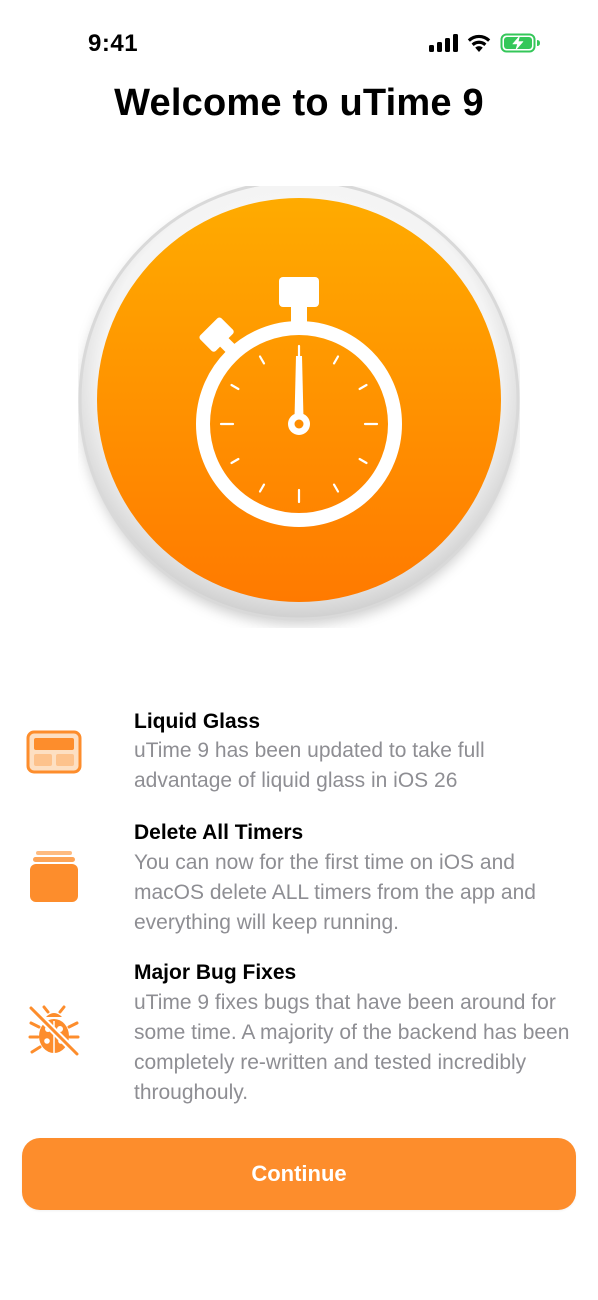 This screenshot has height=1300, width=598. Describe the element at coordinates (299, 1174) in the screenshot. I see `continue-button: Continue` at that location.